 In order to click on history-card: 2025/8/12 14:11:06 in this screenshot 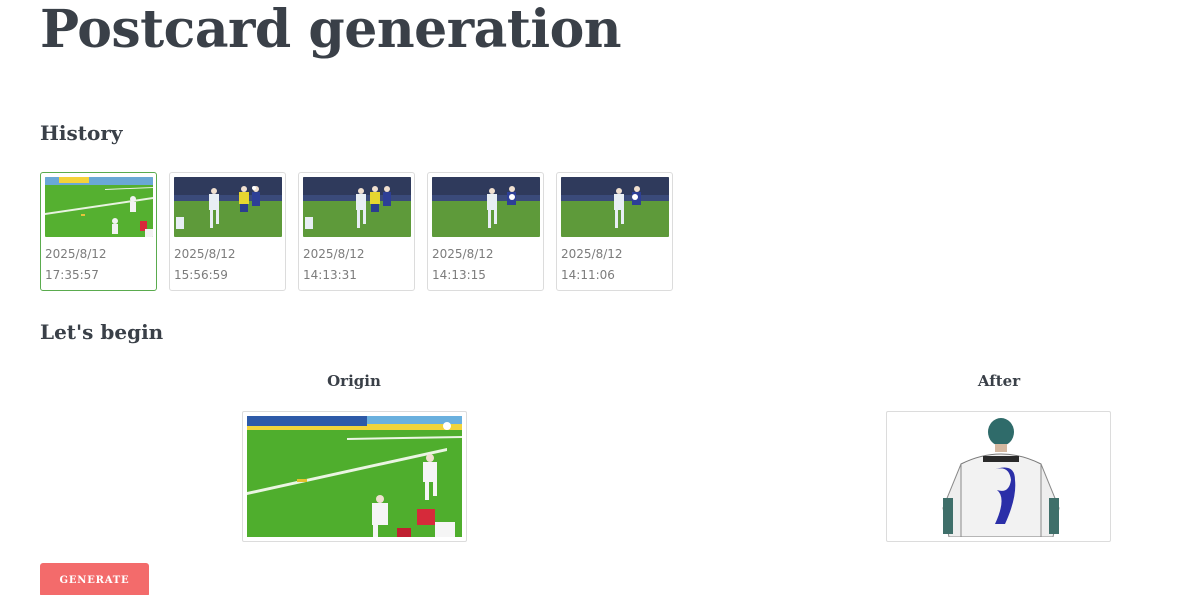, I will do `click(614, 231)`.